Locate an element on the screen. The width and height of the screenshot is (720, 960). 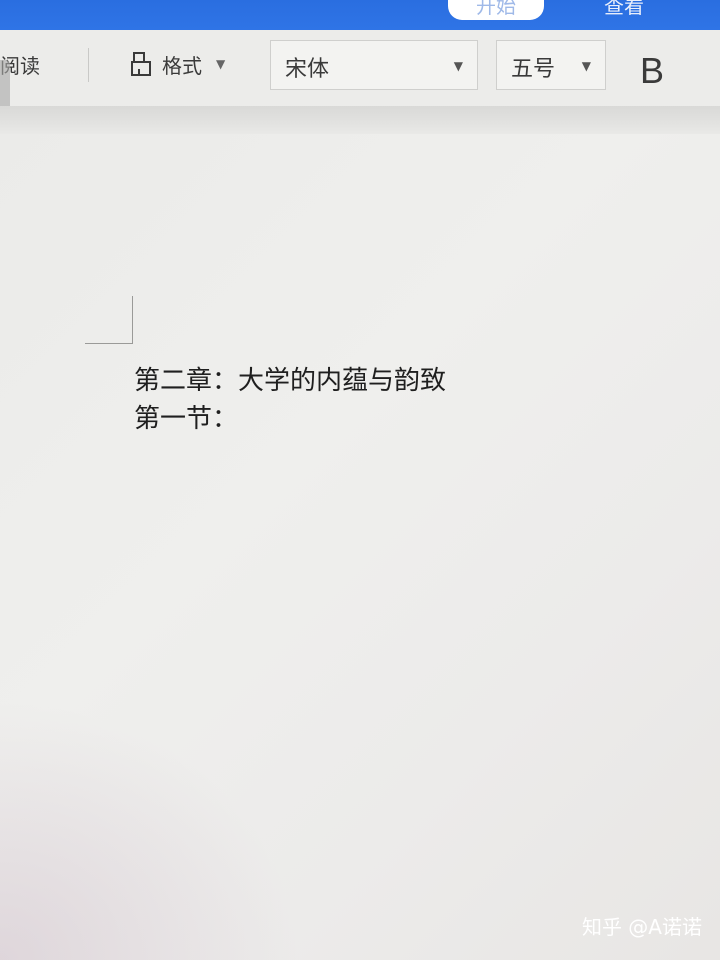
format-brush-icon is located at coordinates (141, 64).